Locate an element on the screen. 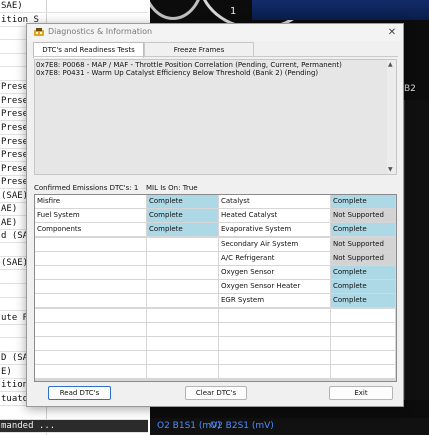  readiness-monitor-name: Oxygen Sensor Heater is located at coordinates (275, 287).